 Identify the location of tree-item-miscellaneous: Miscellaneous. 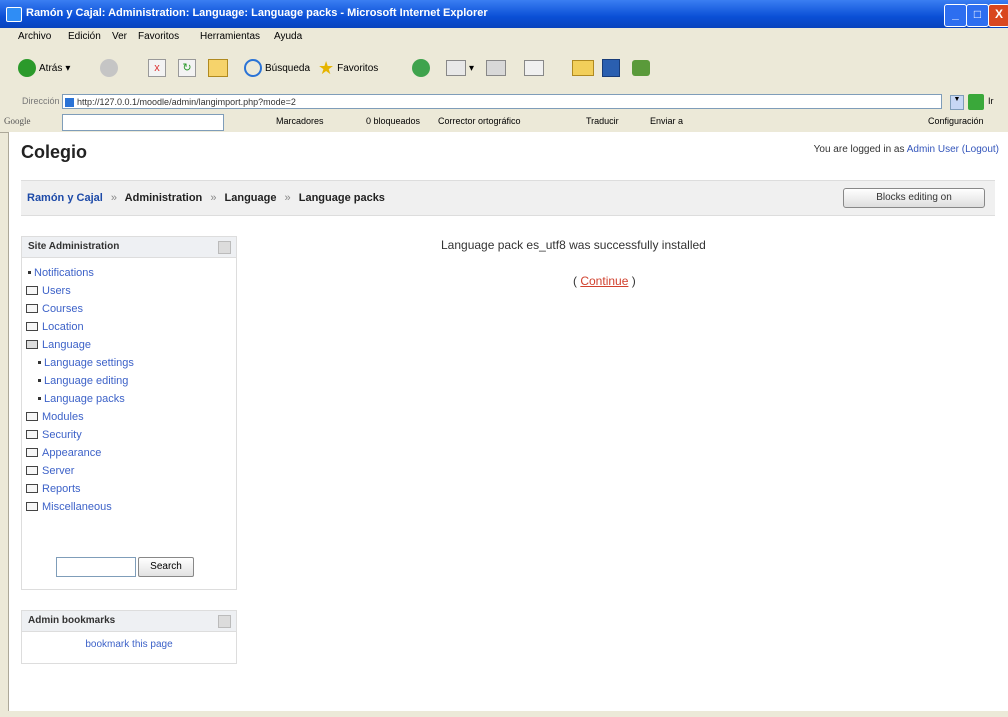
(131, 507).